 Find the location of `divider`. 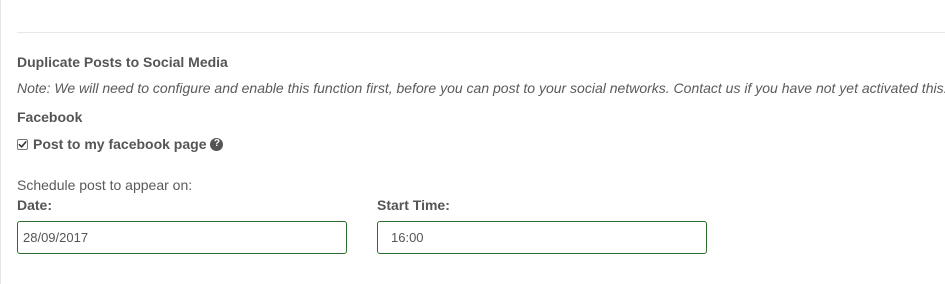

divider is located at coordinates (481, 32).